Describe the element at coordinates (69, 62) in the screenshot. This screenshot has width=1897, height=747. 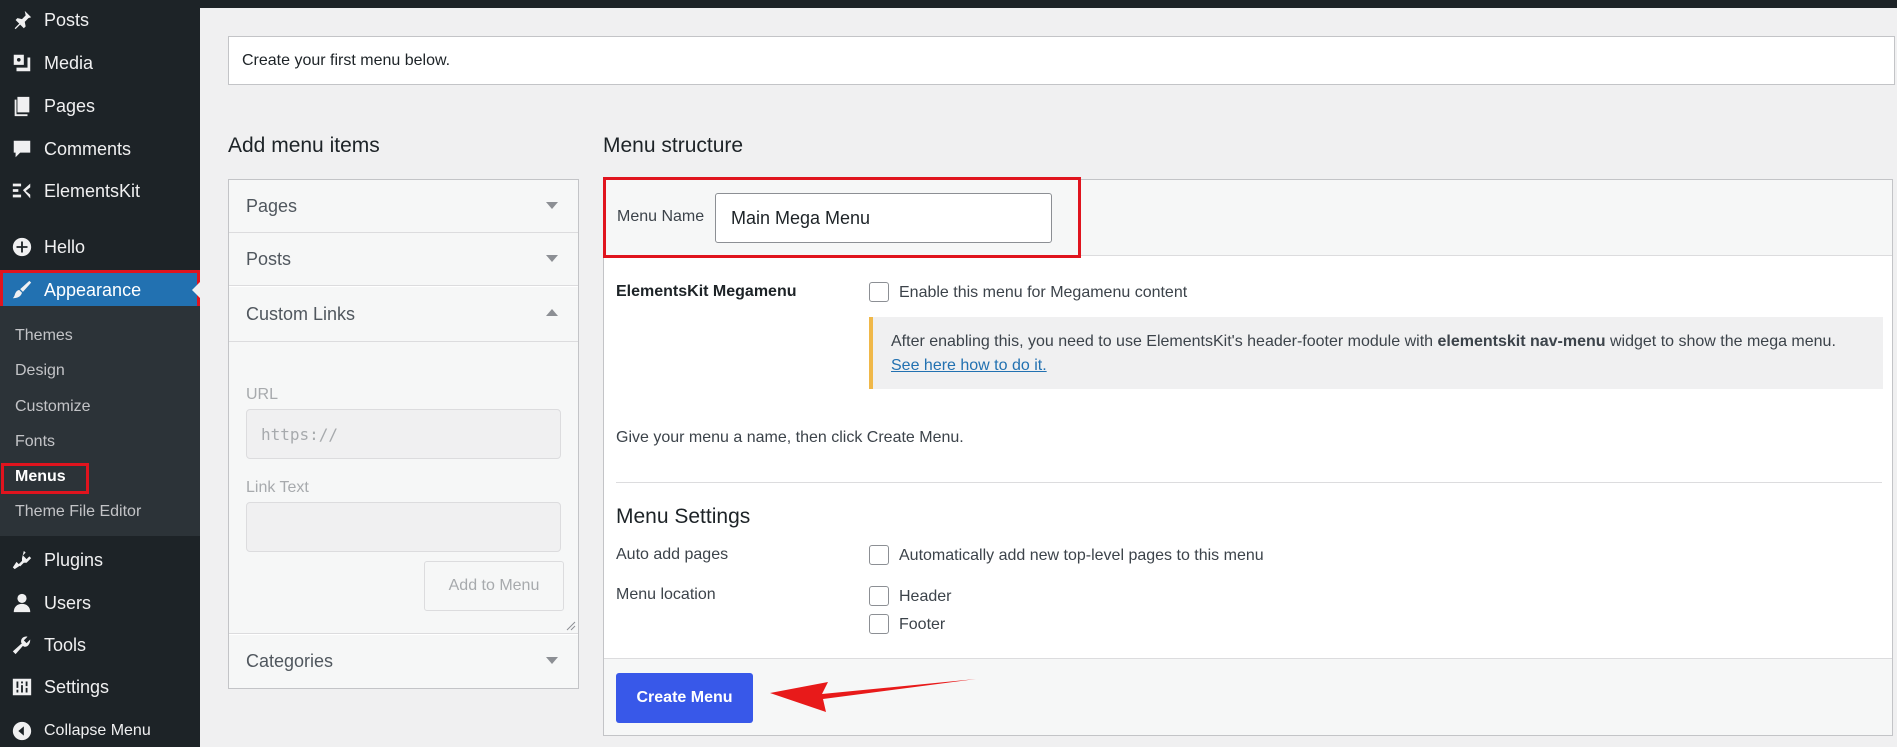
I see `sidebar-item-label: Media` at that location.